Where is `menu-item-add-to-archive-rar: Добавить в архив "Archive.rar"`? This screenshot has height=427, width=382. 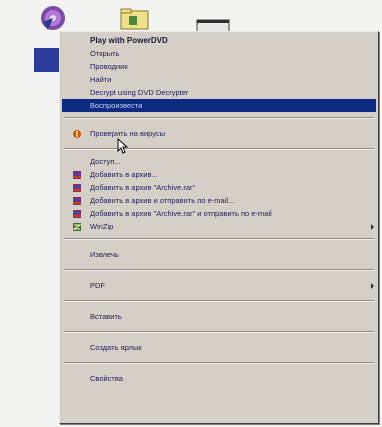
menu-item-add-to-archive-rar: Добавить в архив "Archive.rar" is located at coordinates (219, 187).